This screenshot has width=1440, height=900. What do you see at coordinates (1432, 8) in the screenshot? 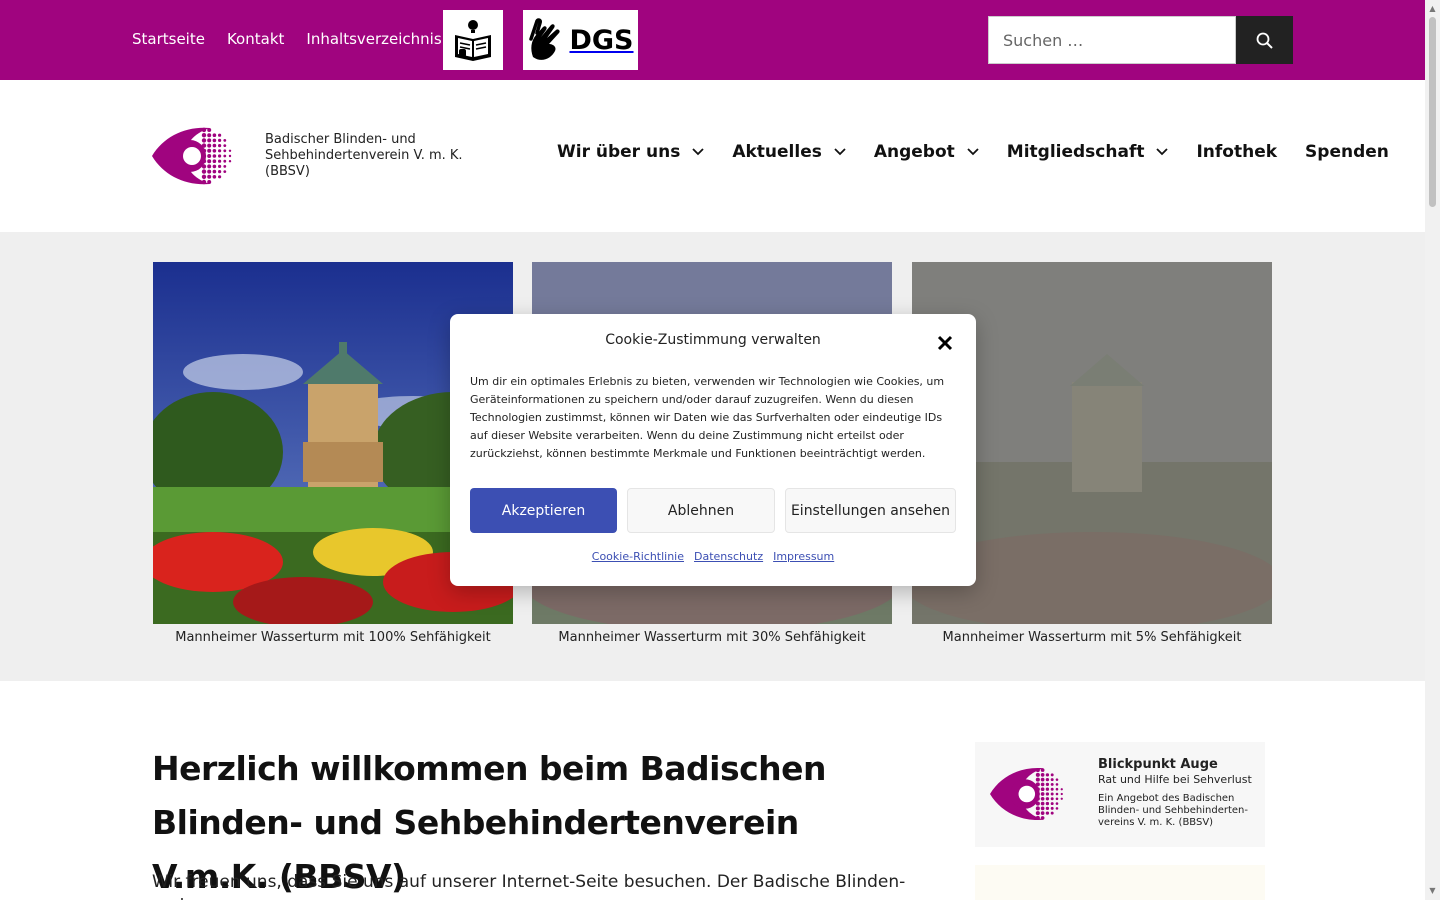
I see `scroll-up-arrow-icon: ▲` at bounding box center [1432, 8].